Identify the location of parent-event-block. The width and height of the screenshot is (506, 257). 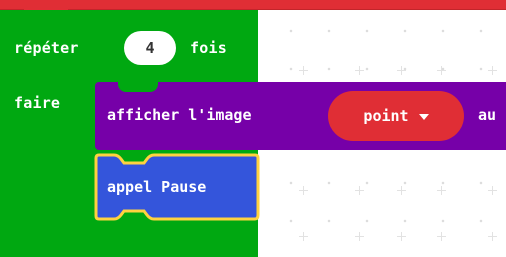
(253, 5).